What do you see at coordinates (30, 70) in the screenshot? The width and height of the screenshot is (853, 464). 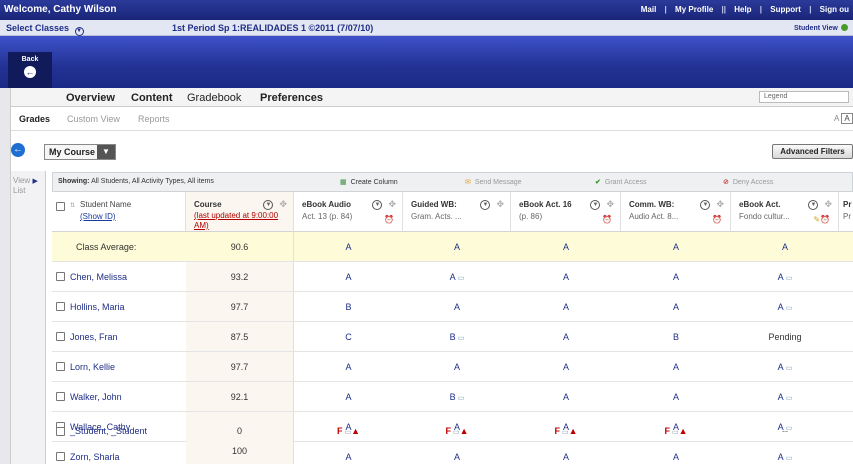 I see `back-button: Back ←` at bounding box center [30, 70].